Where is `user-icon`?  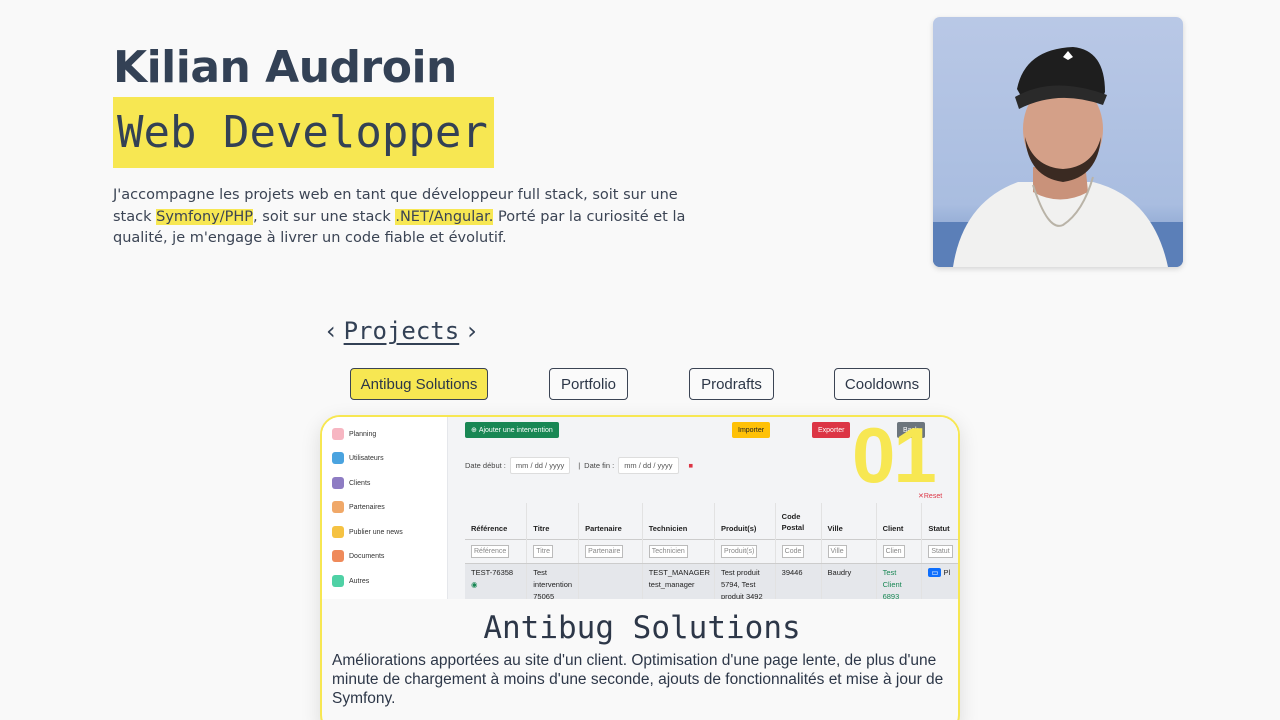
user-icon is located at coordinates (338, 483).